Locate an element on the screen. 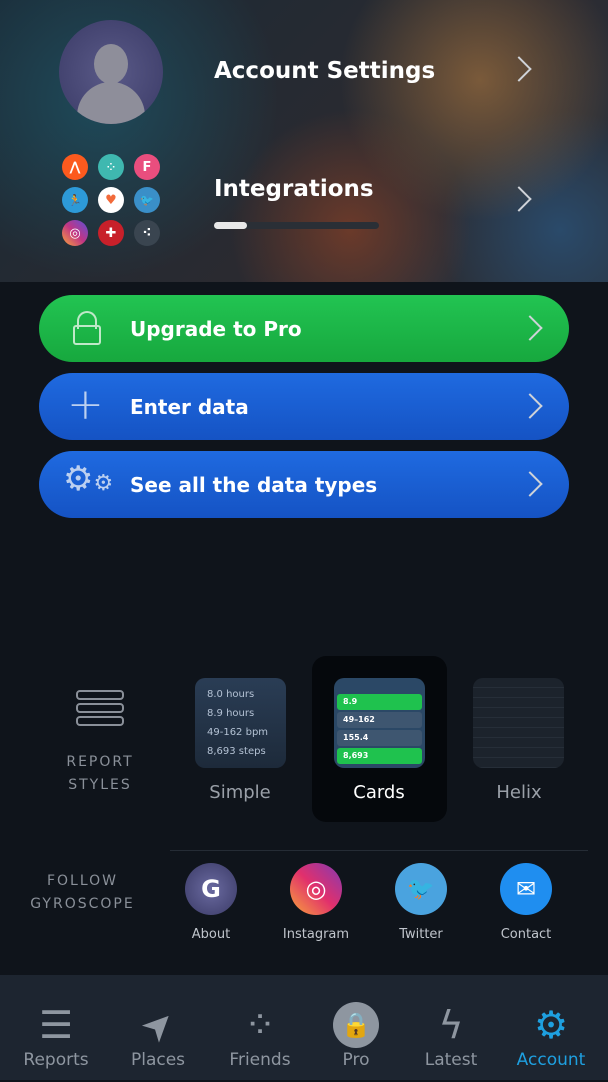 The image size is (608, 1082). fitbit-icon: ⁘ is located at coordinates (111, 167).